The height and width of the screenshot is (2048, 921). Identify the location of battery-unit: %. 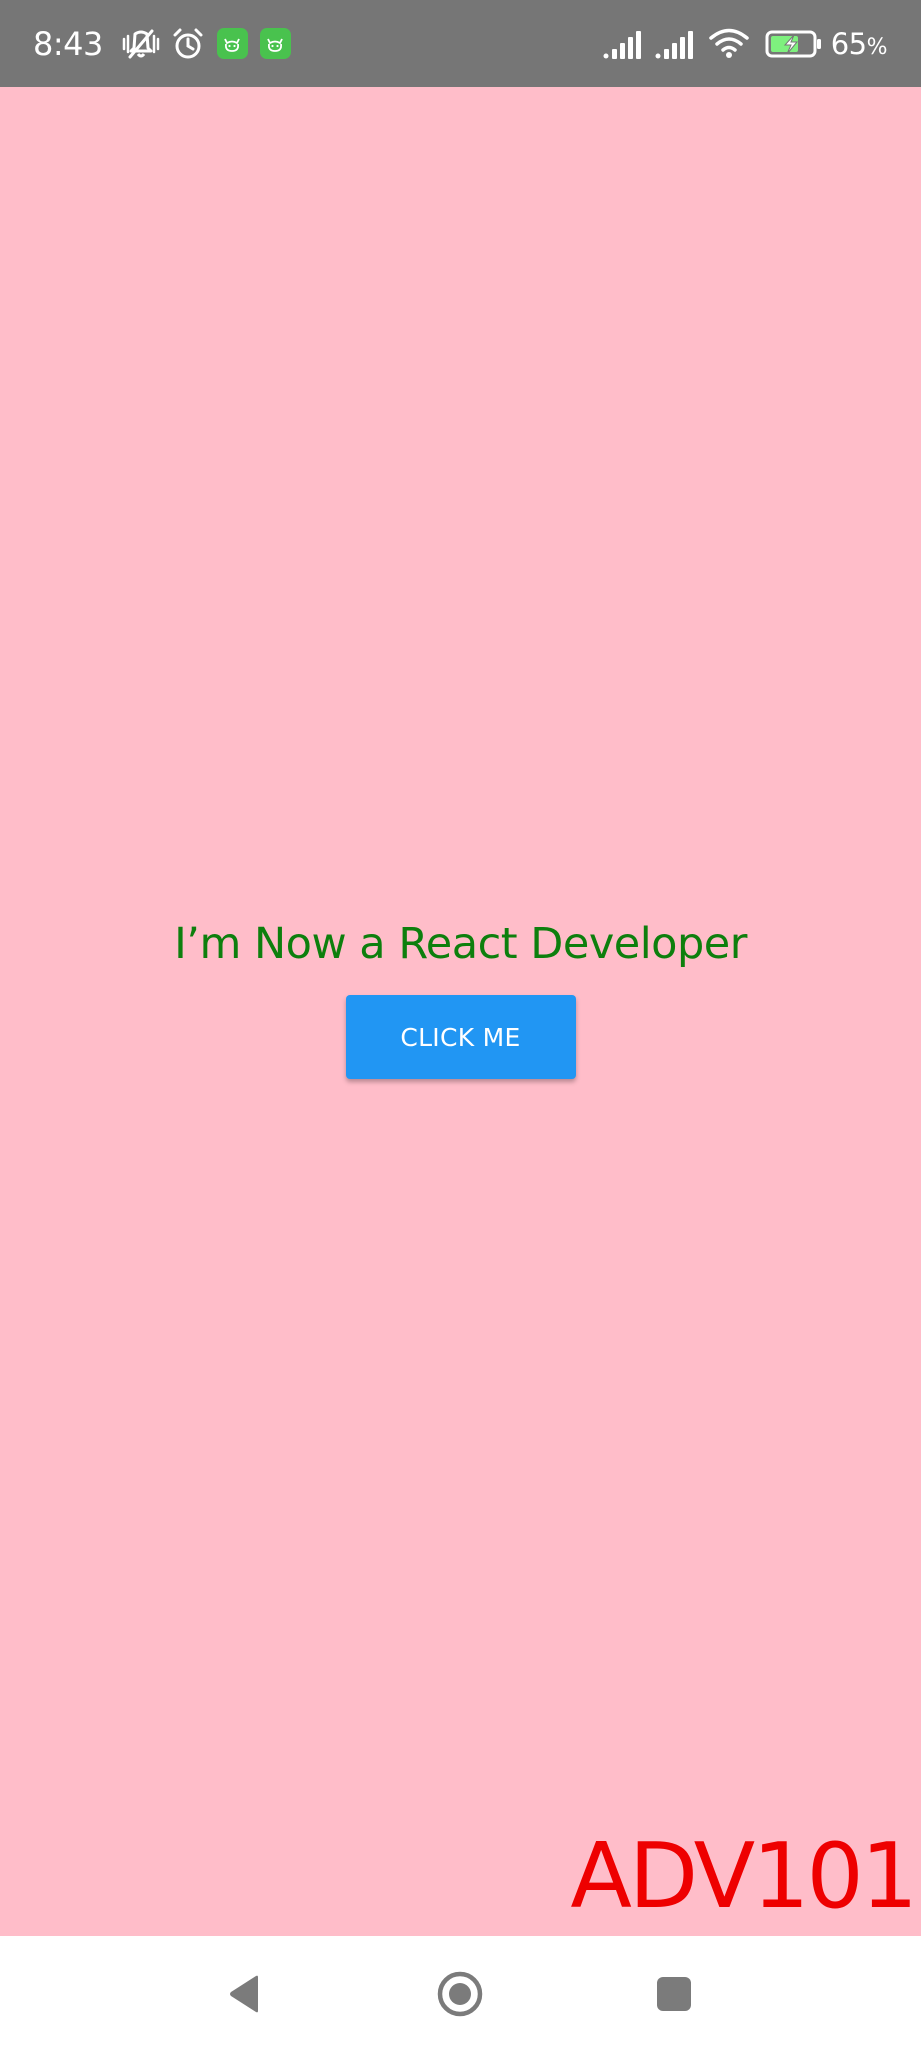
(877, 47).